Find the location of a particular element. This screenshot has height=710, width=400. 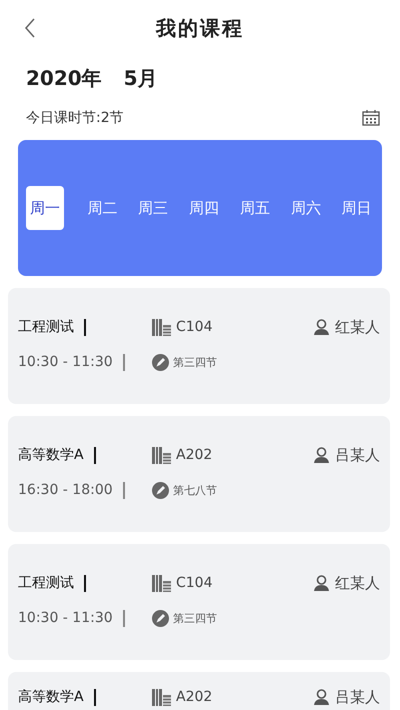

back-icon is located at coordinates (30, 28).